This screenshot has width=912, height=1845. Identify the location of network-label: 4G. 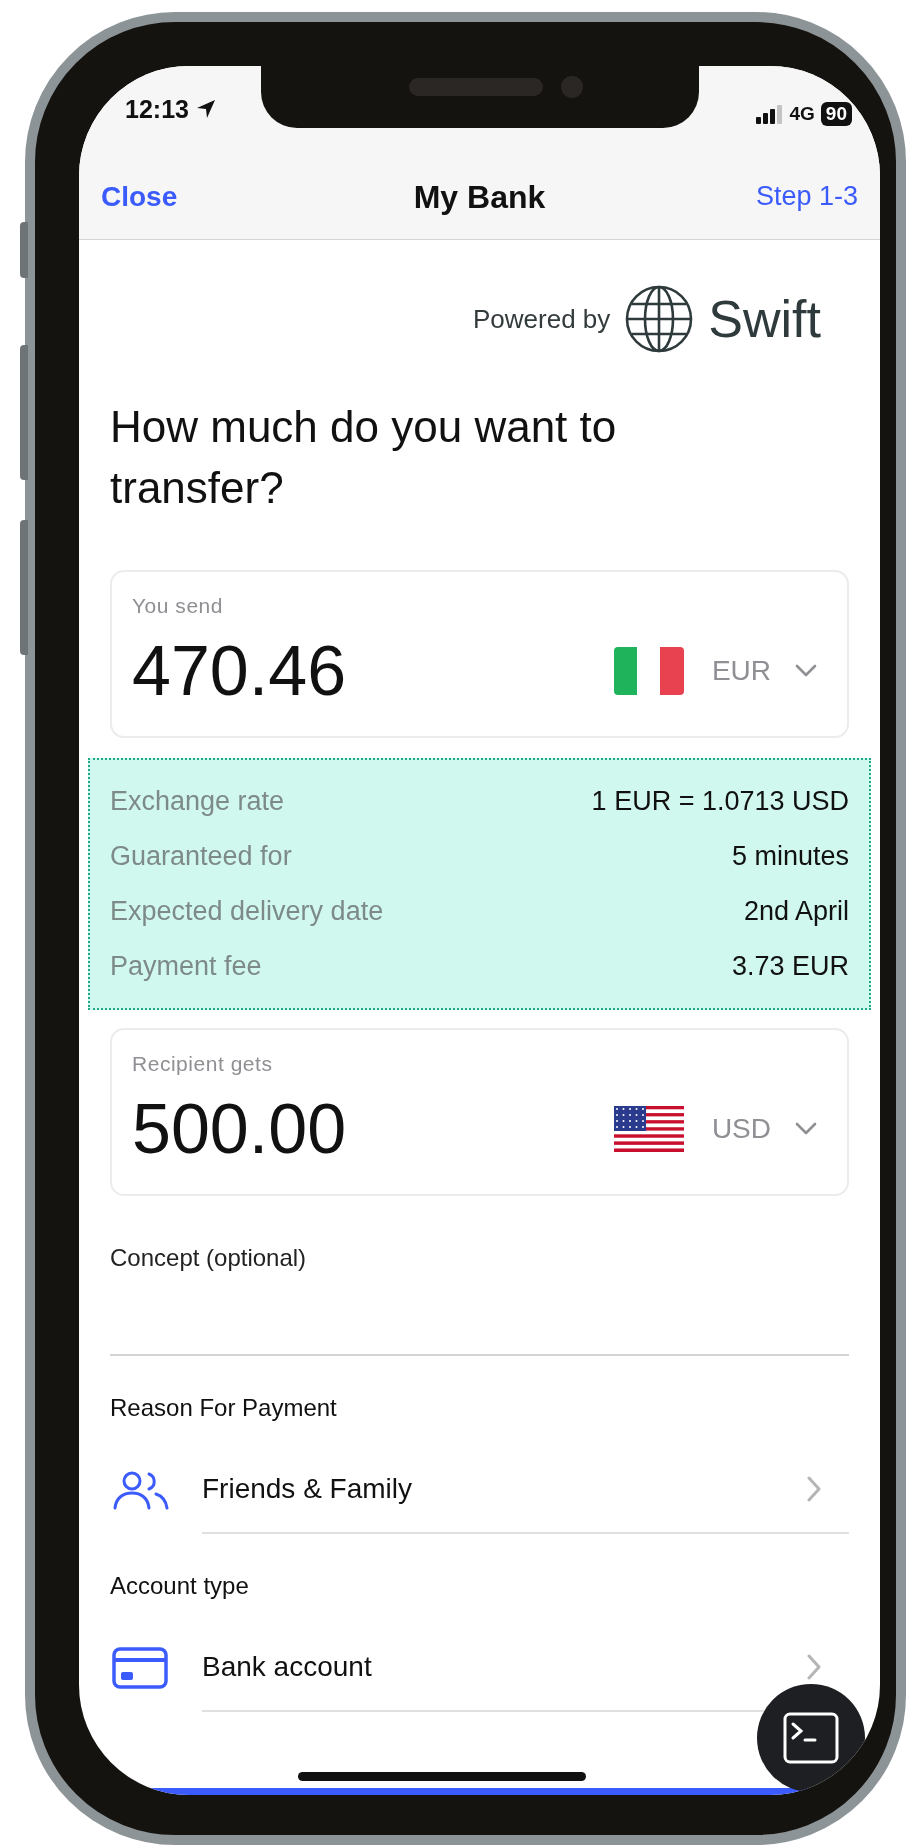
(802, 113).